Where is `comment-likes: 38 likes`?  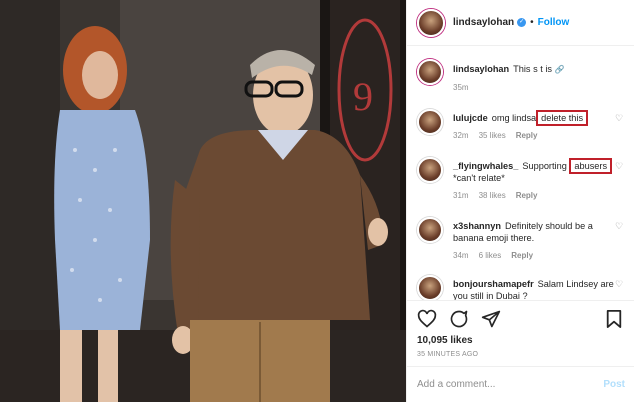 comment-likes: 38 likes is located at coordinates (492, 195).